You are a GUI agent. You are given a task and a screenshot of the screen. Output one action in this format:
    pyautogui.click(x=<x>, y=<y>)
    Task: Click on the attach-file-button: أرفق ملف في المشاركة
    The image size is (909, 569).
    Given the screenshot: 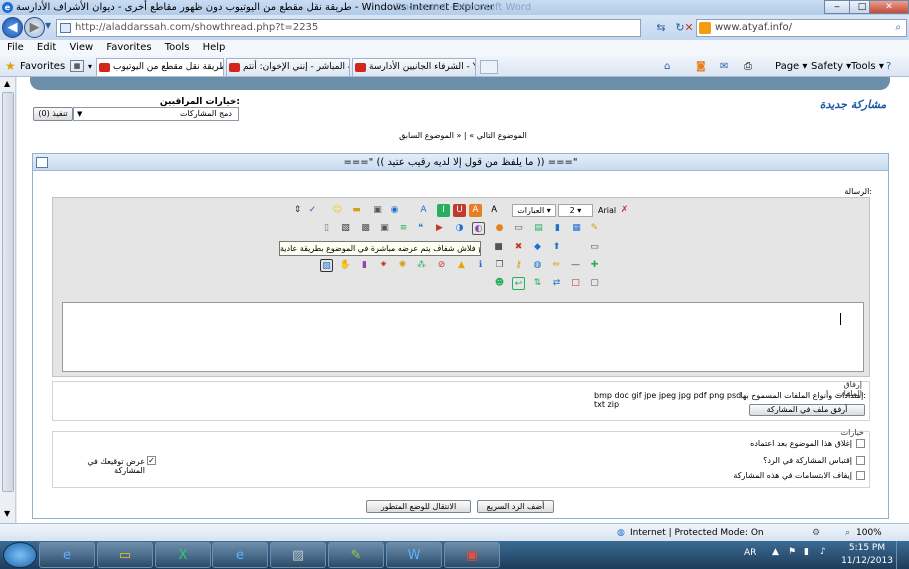 What is the action you would take?
    pyautogui.click(x=807, y=410)
    